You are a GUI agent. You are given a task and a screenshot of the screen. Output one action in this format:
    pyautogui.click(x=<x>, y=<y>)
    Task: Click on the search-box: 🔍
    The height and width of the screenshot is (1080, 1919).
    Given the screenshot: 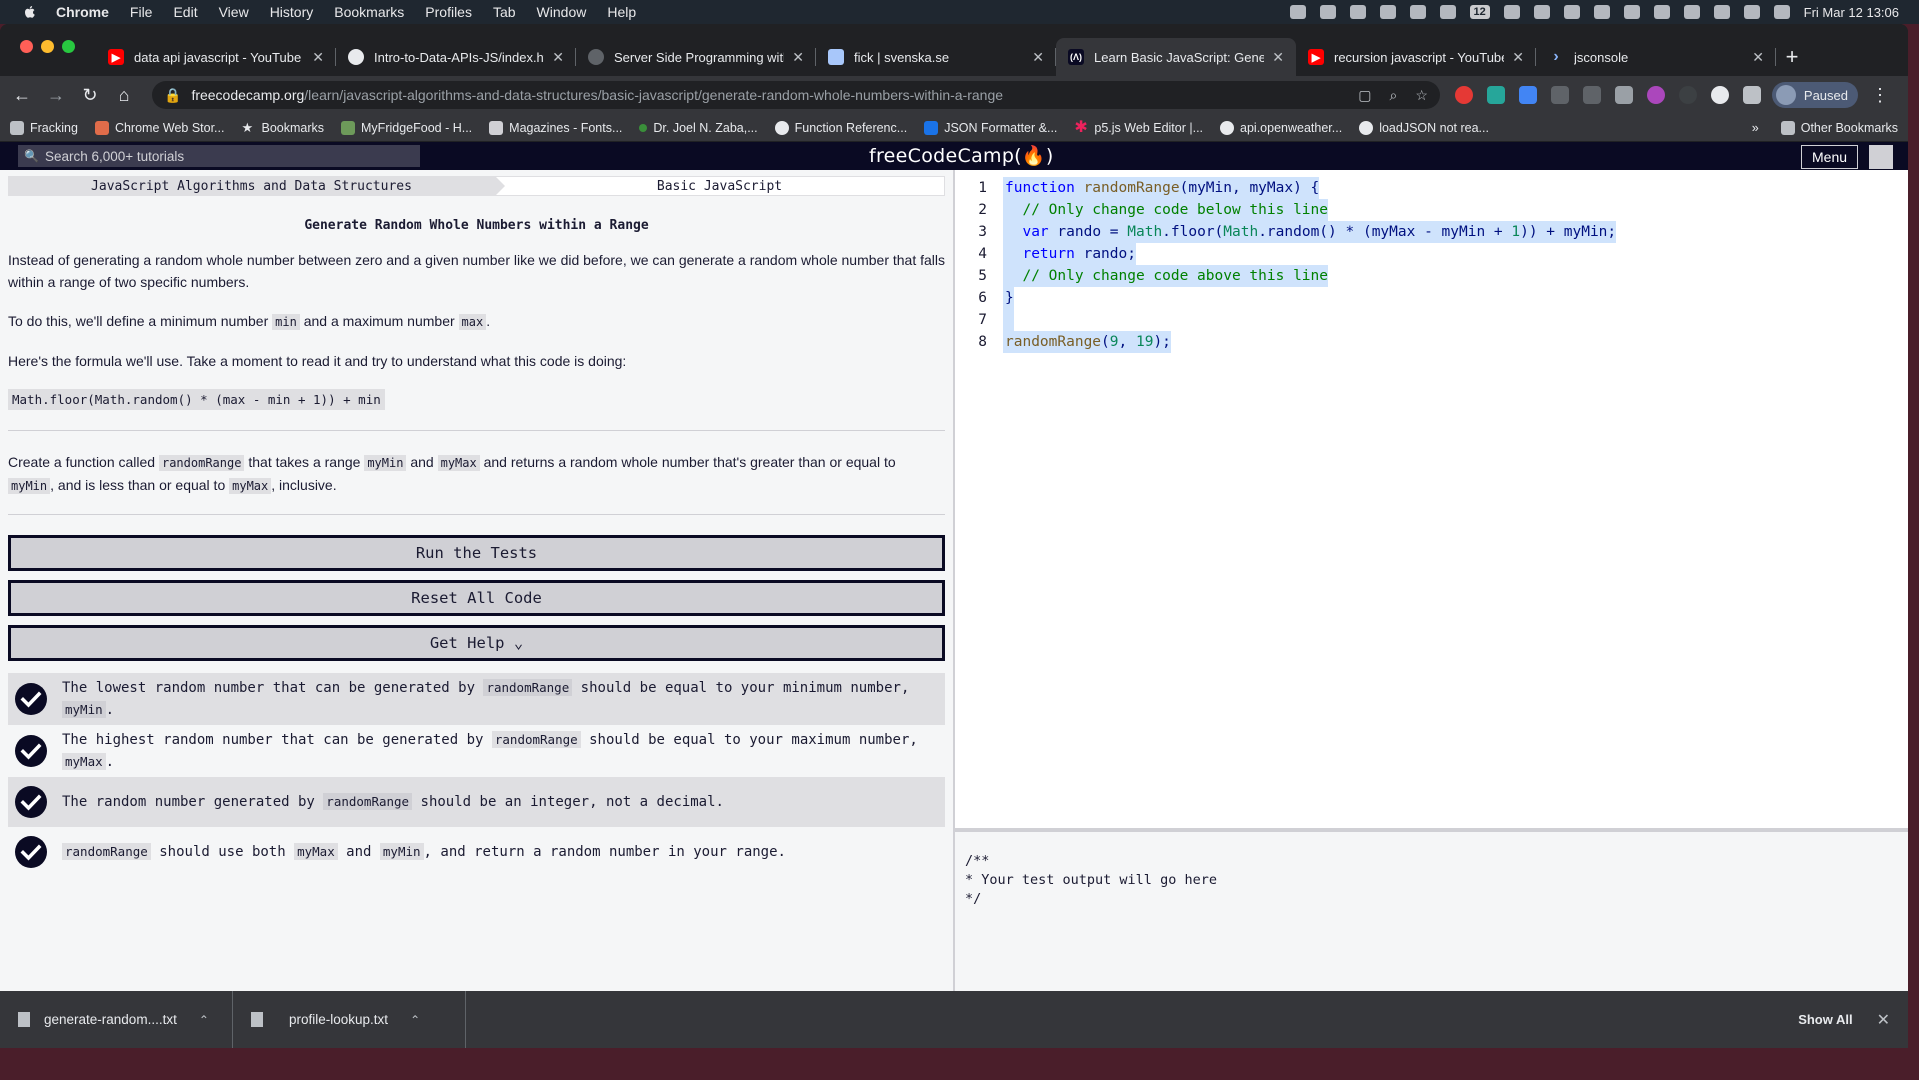 What is the action you would take?
    pyautogui.click(x=219, y=156)
    